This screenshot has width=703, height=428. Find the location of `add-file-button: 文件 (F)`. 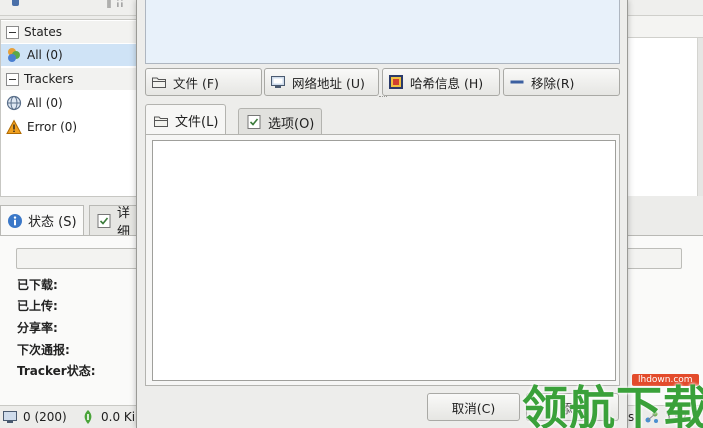

add-file-button: 文件 (F) is located at coordinates (203, 82).